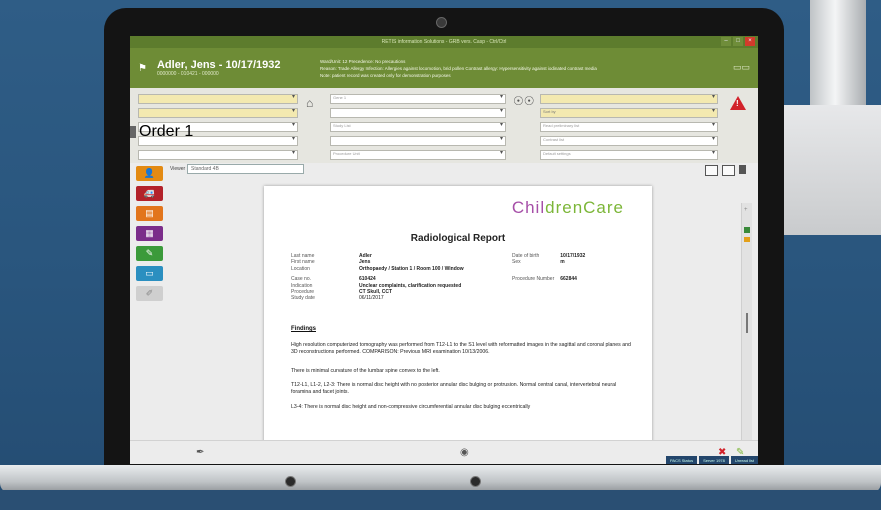 This screenshot has width=881, height=510. What do you see at coordinates (746, 210) in the screenshot?
I see `zoom-in-icon: +` at bounding box center [746, 210].